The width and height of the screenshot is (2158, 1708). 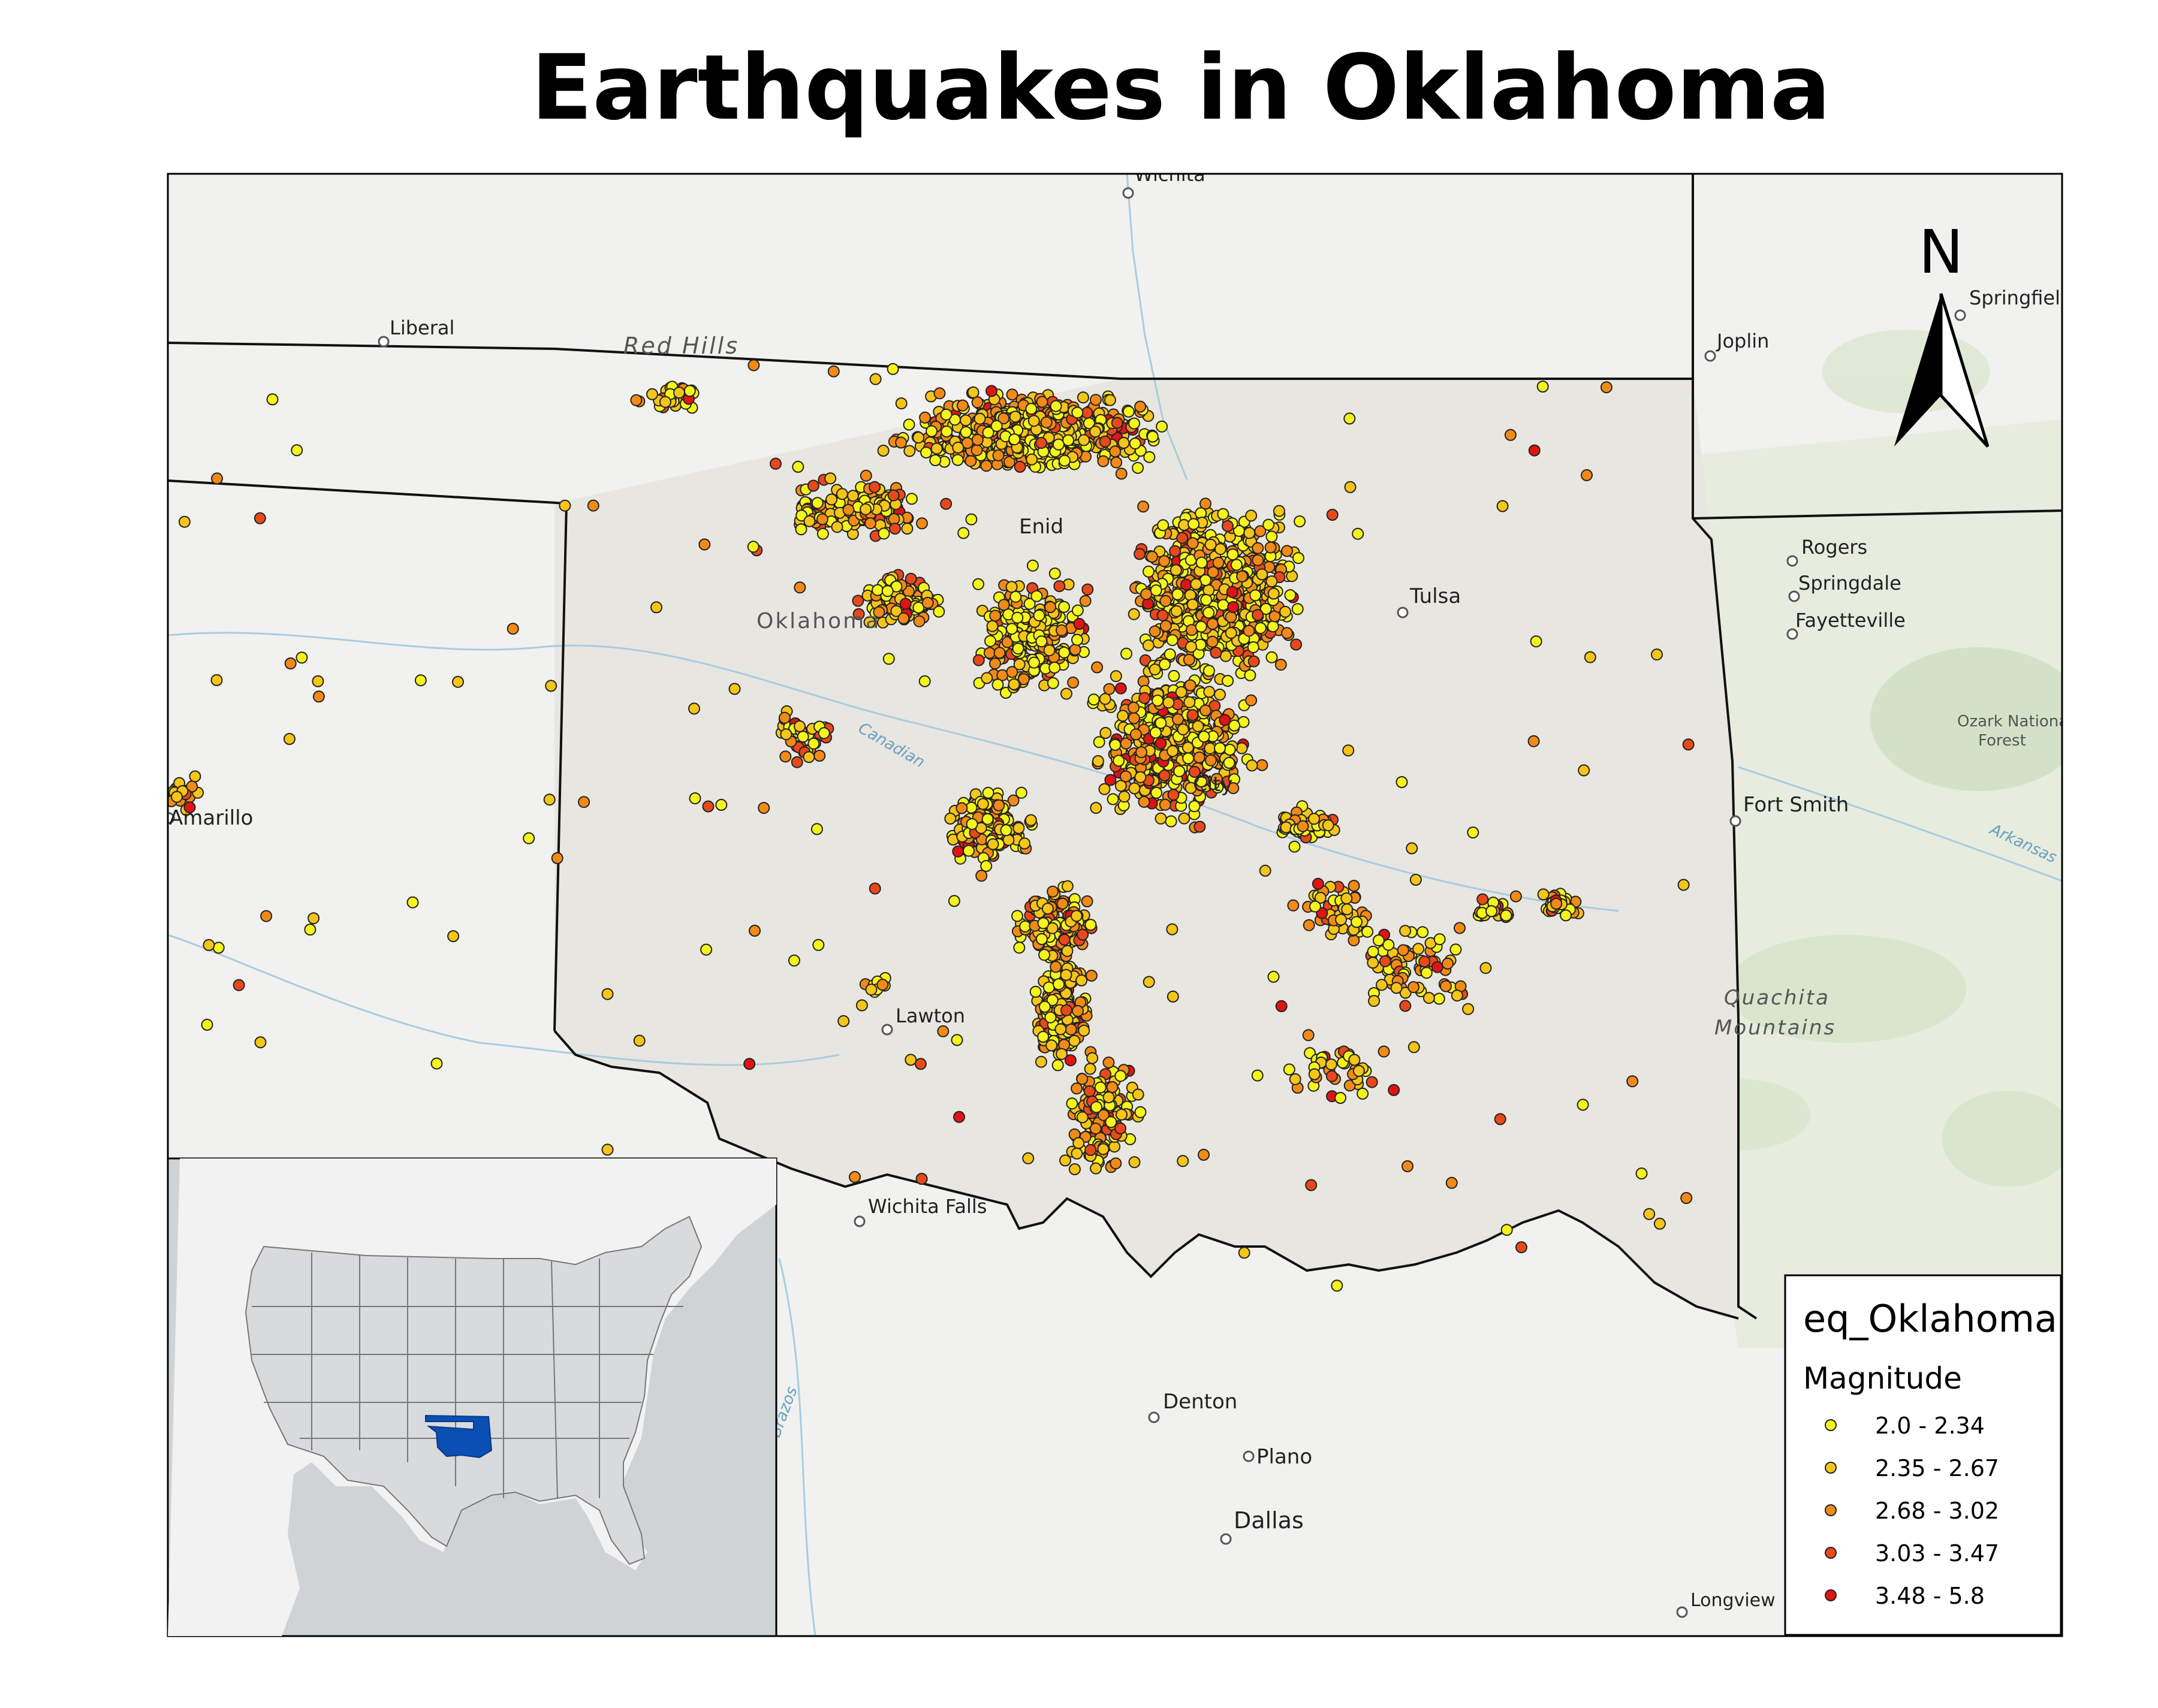 What do you see at coordinates (1733, 1600) in the screenshot?
I see `label-longview: Longview` at bounding box center [1733, 1600].